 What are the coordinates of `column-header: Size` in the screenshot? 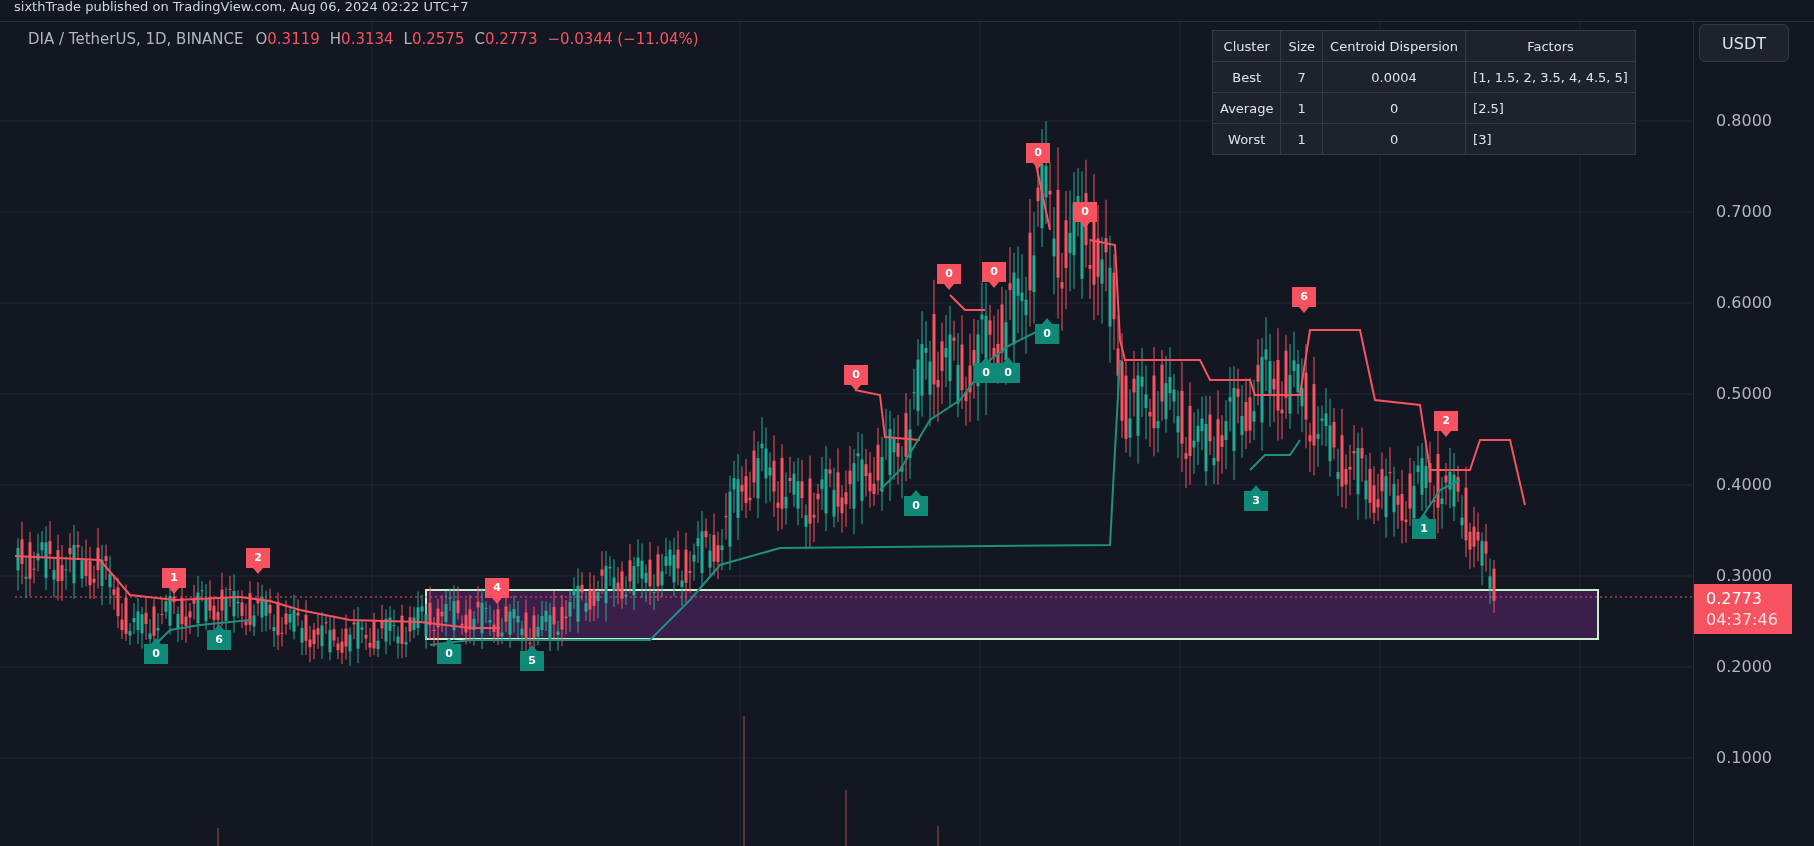 It's located at (1301, 46).